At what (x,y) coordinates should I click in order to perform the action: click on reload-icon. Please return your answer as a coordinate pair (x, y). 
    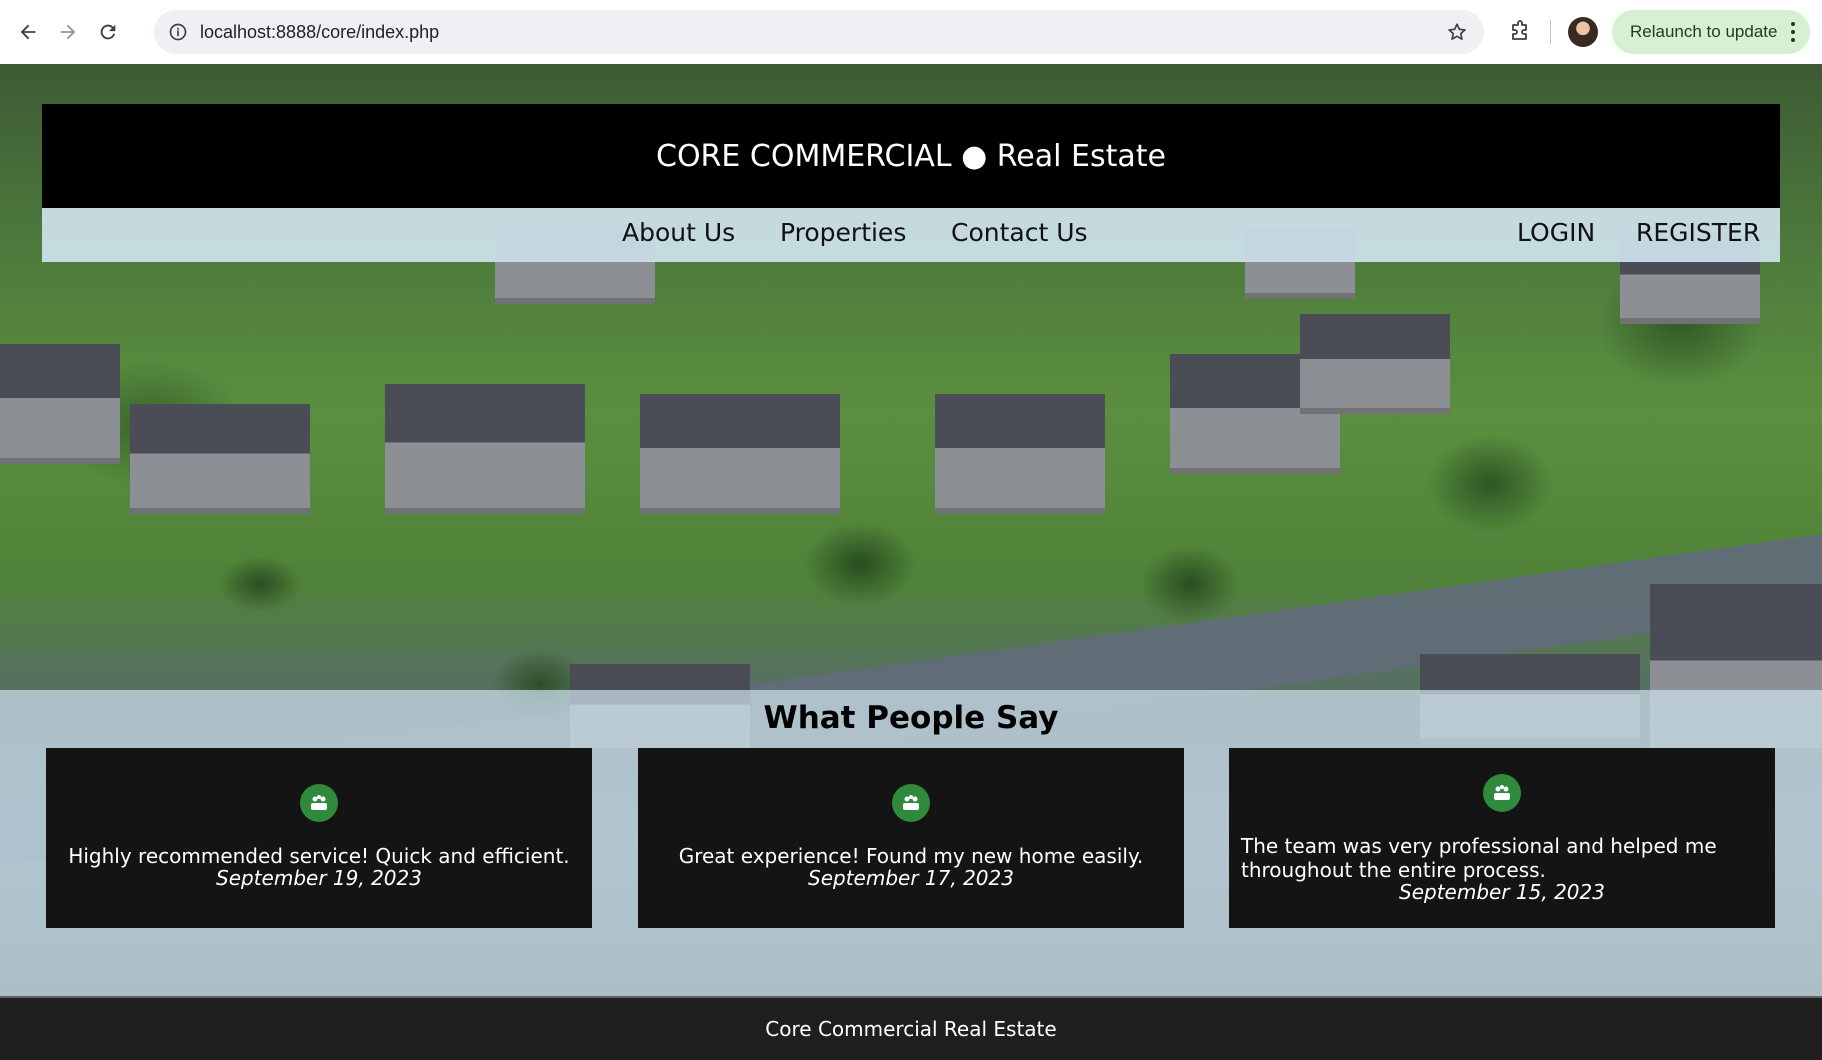
    Looking at the image, I should click on (108, 32).